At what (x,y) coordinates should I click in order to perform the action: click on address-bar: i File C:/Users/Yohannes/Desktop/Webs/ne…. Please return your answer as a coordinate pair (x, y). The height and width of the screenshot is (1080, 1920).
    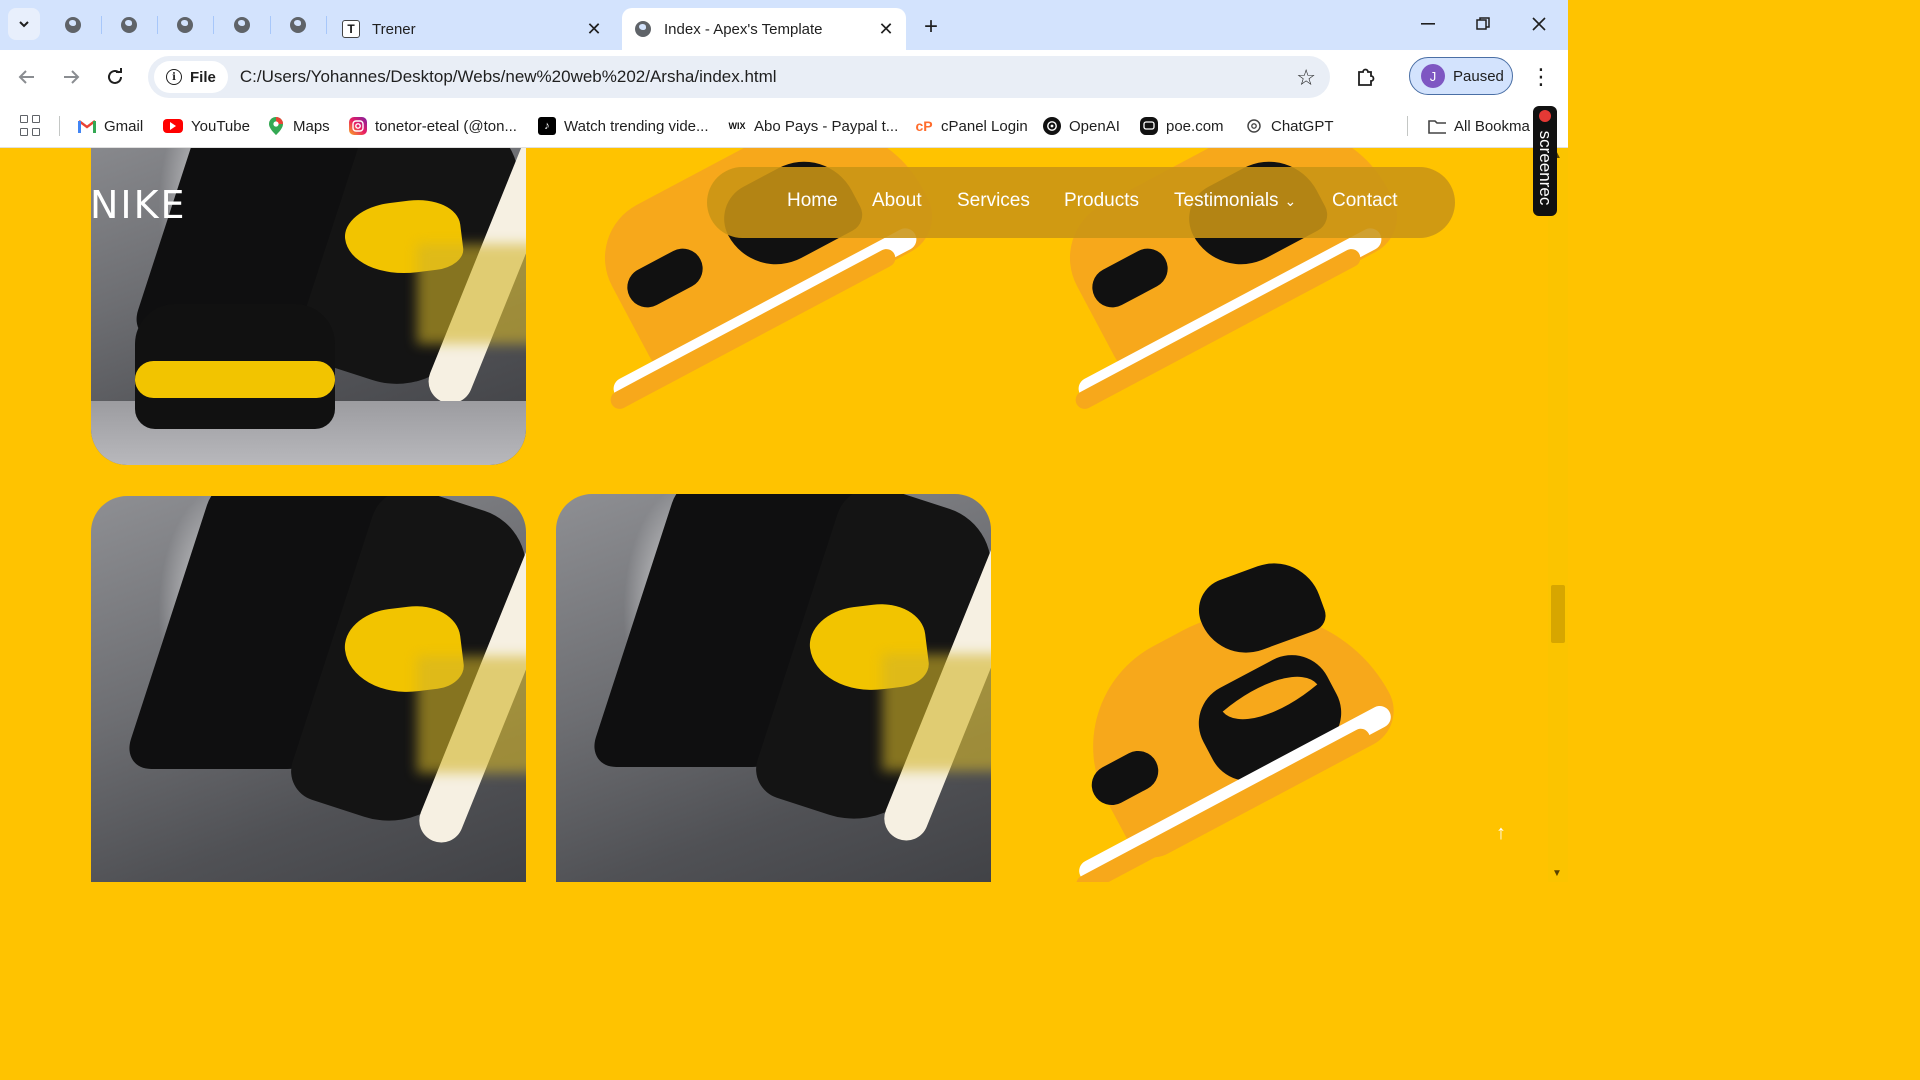
    Looking at the image, I should click on (739, 77).